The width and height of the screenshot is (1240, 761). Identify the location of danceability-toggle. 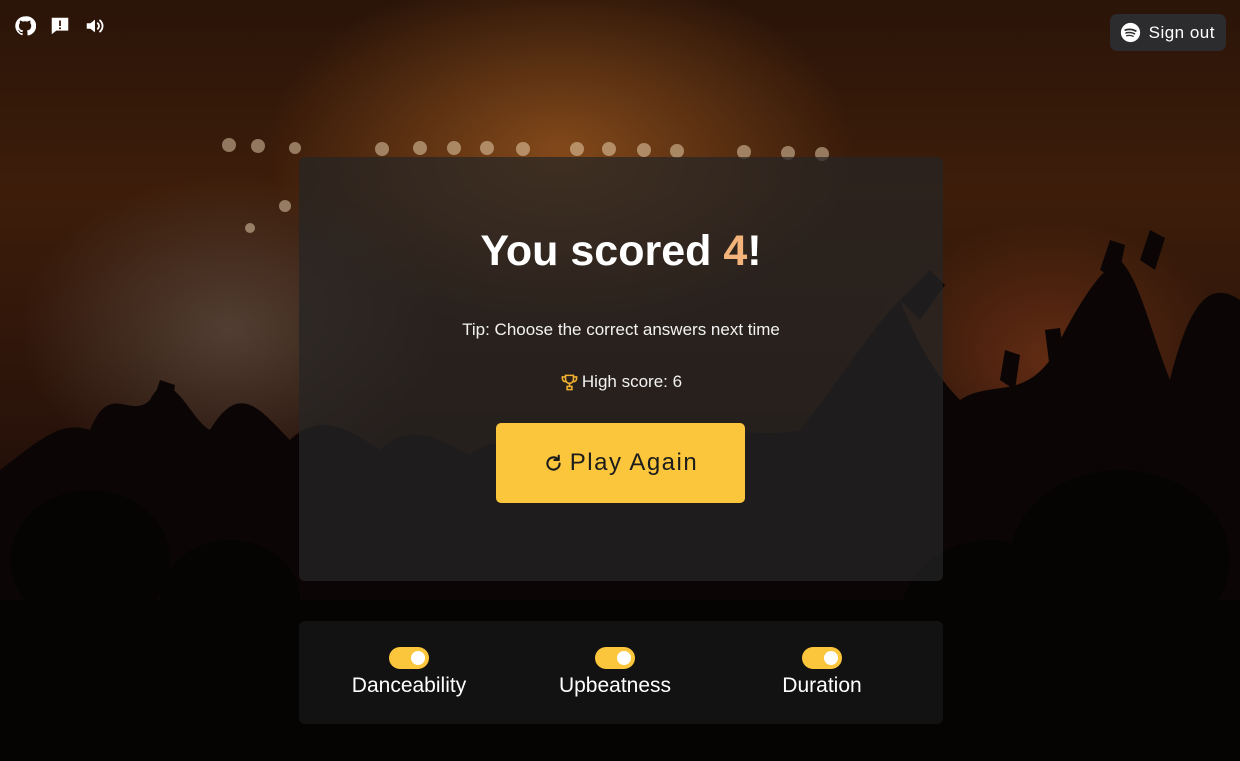
(409, 658).